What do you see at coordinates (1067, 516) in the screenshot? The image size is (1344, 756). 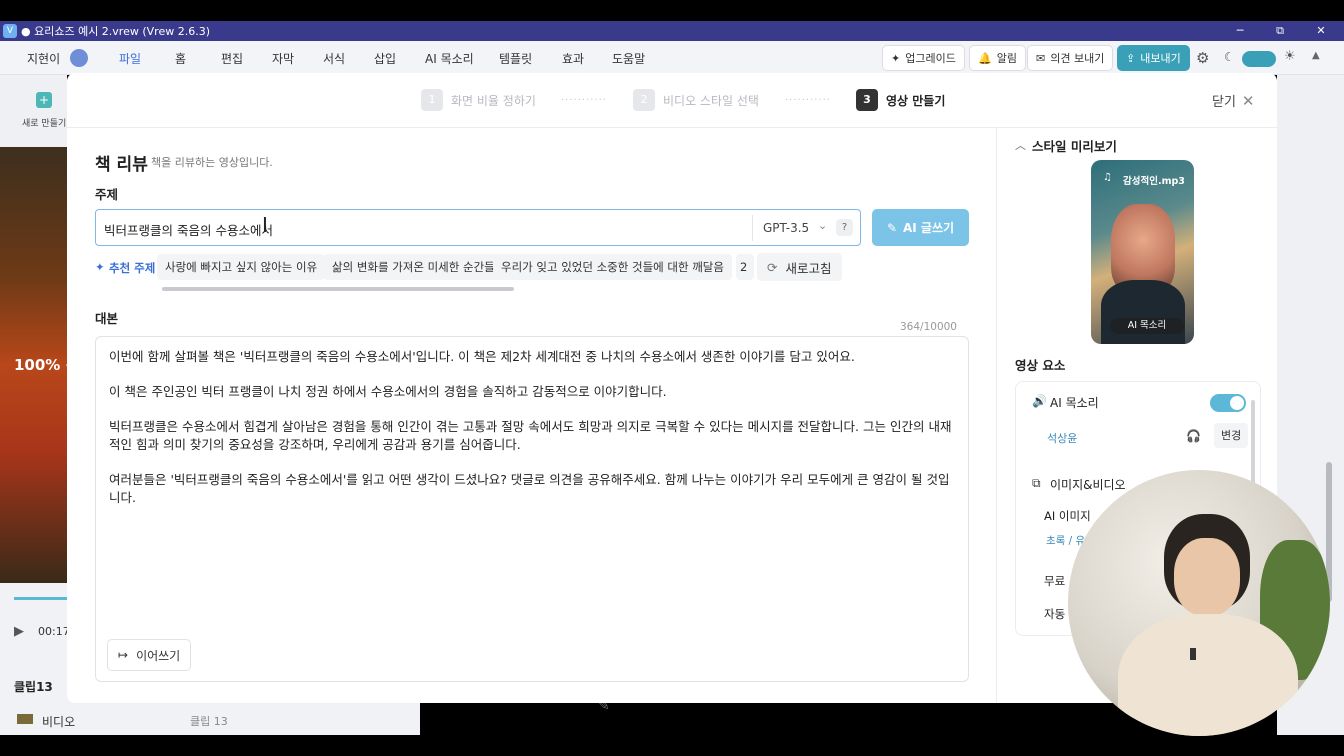 I see `ai-image-label: AI 이미지` at bounding box center [1067, 516].